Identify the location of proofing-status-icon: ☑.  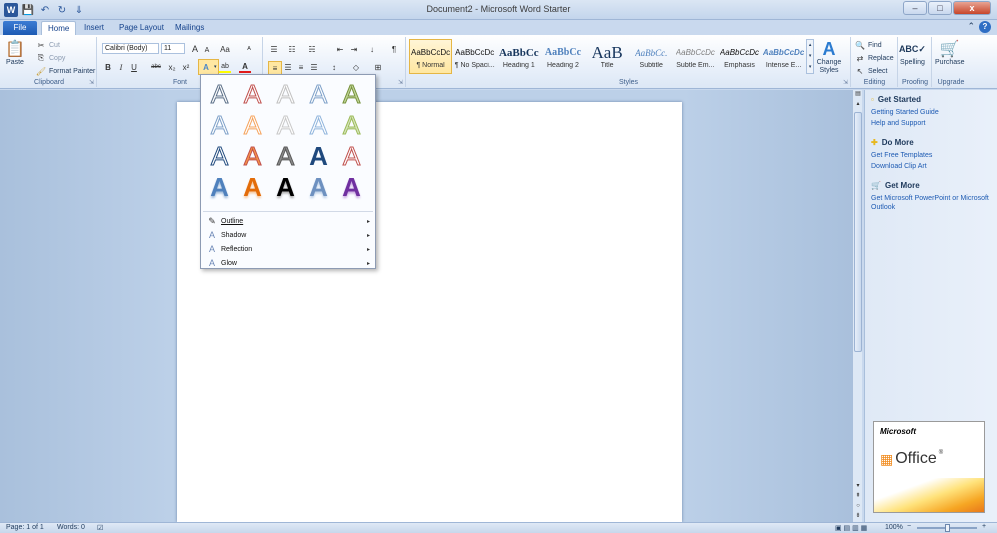
(100, 528).